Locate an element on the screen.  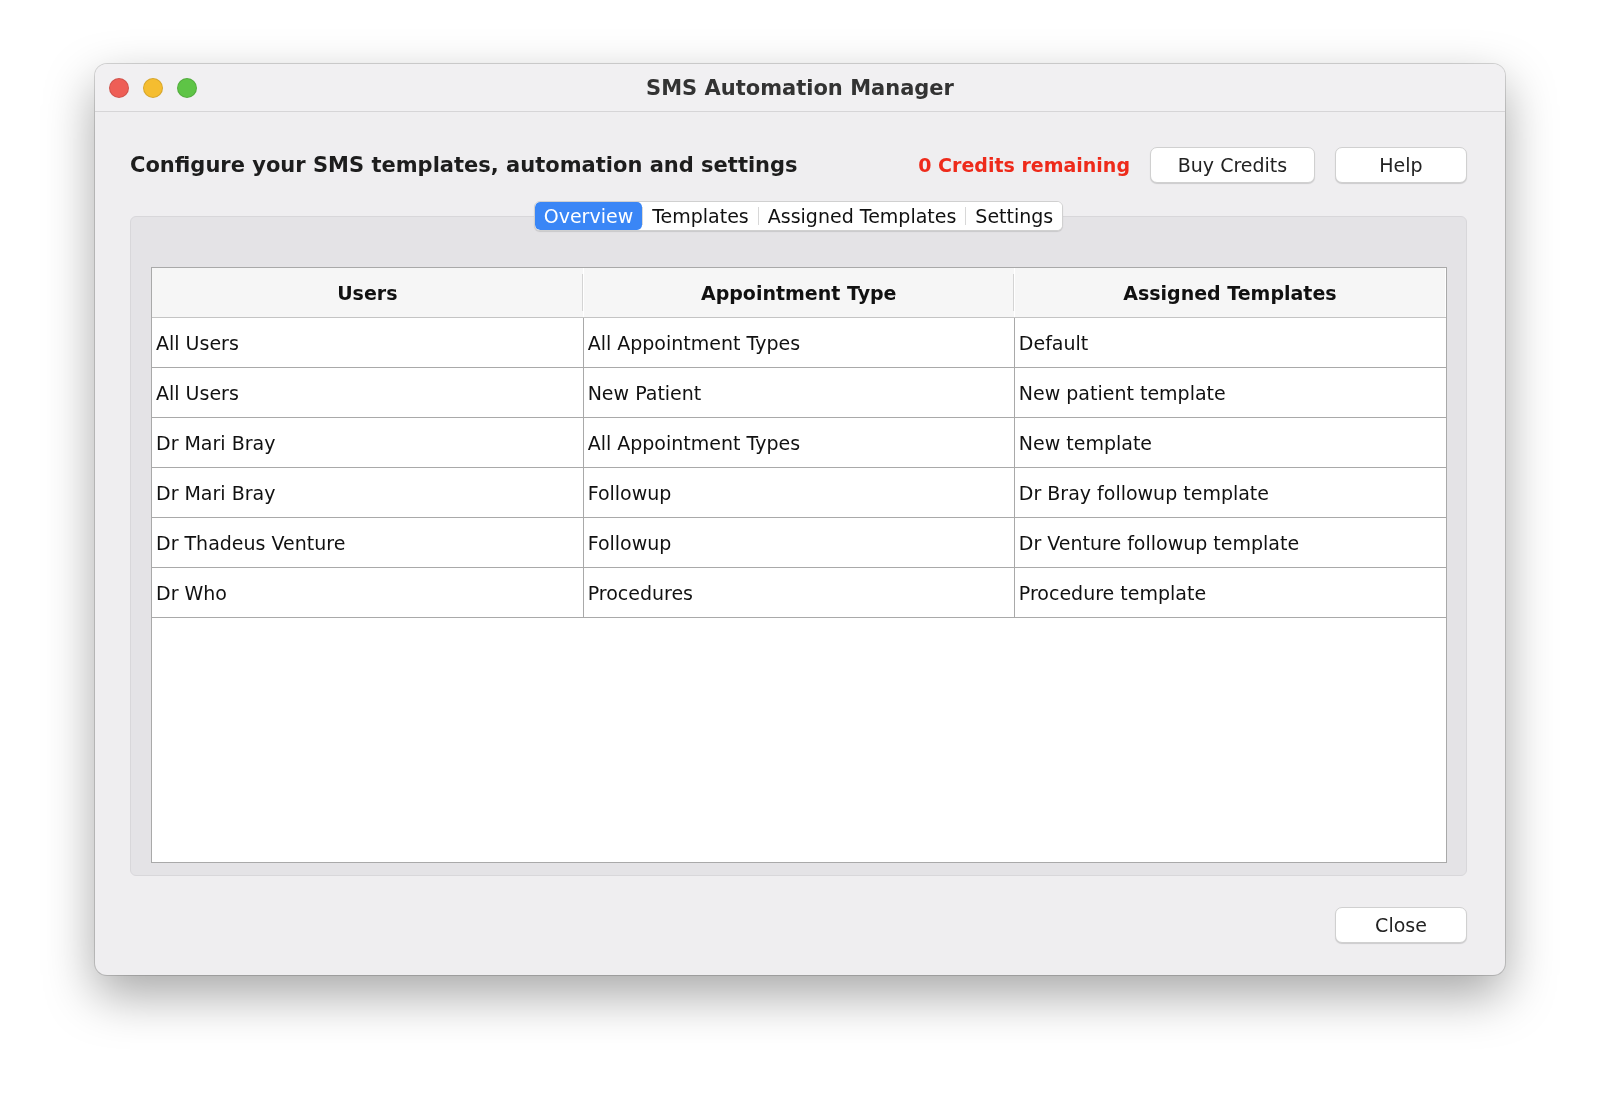
close-button is located at coordinates (119, 88).